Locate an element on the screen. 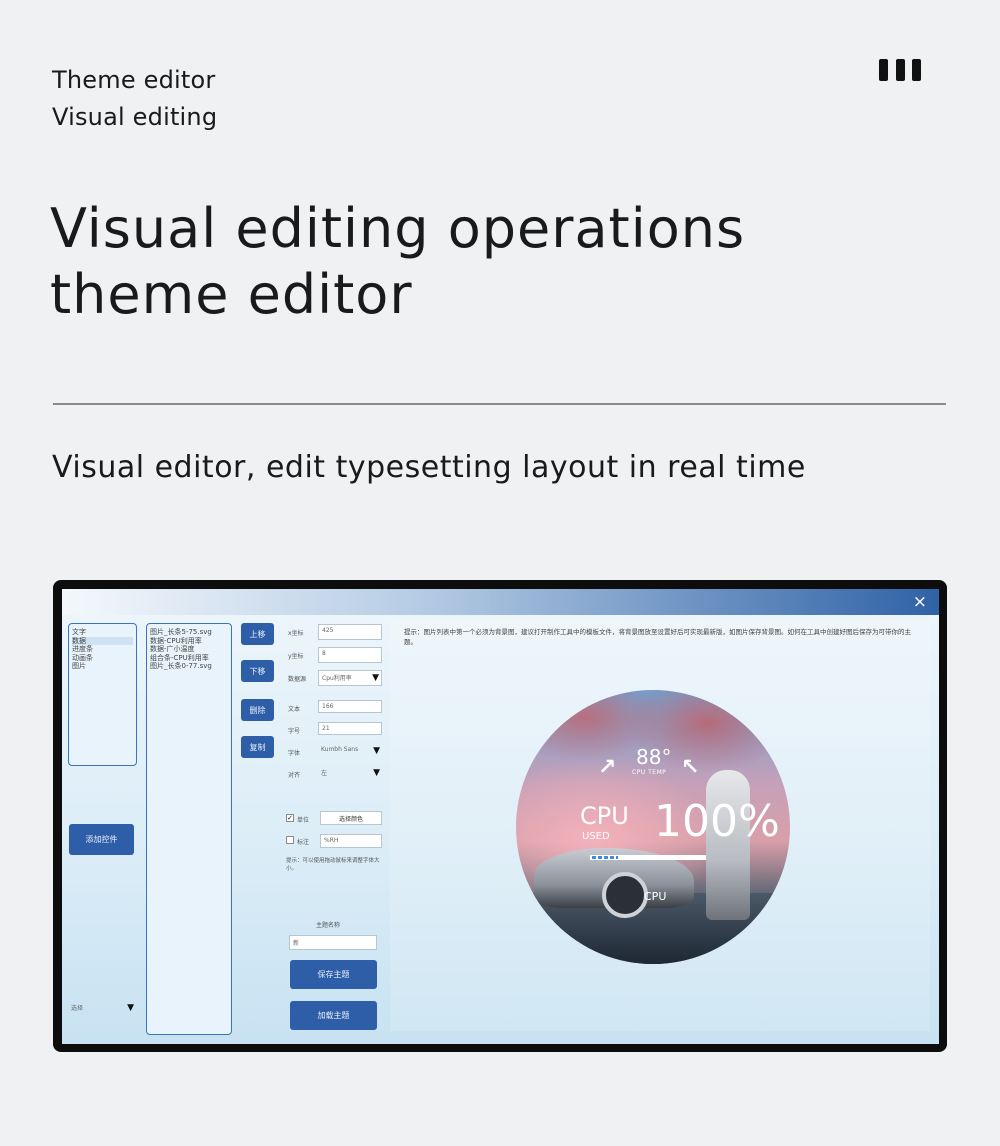 This screenshot has width=1000, height=1146. language-select-value: 选择 is located at coordinates (77, 1008).